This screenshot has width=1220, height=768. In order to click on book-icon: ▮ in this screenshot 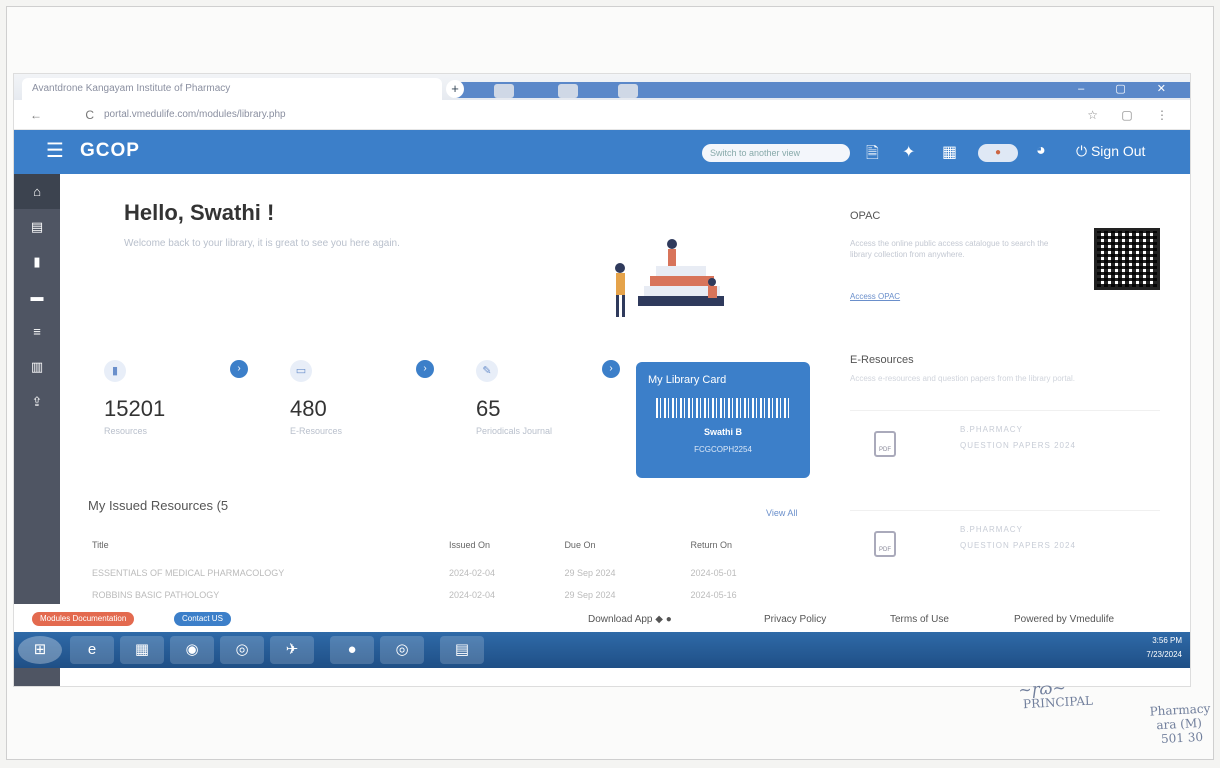, I will do `click(115, 371)`.